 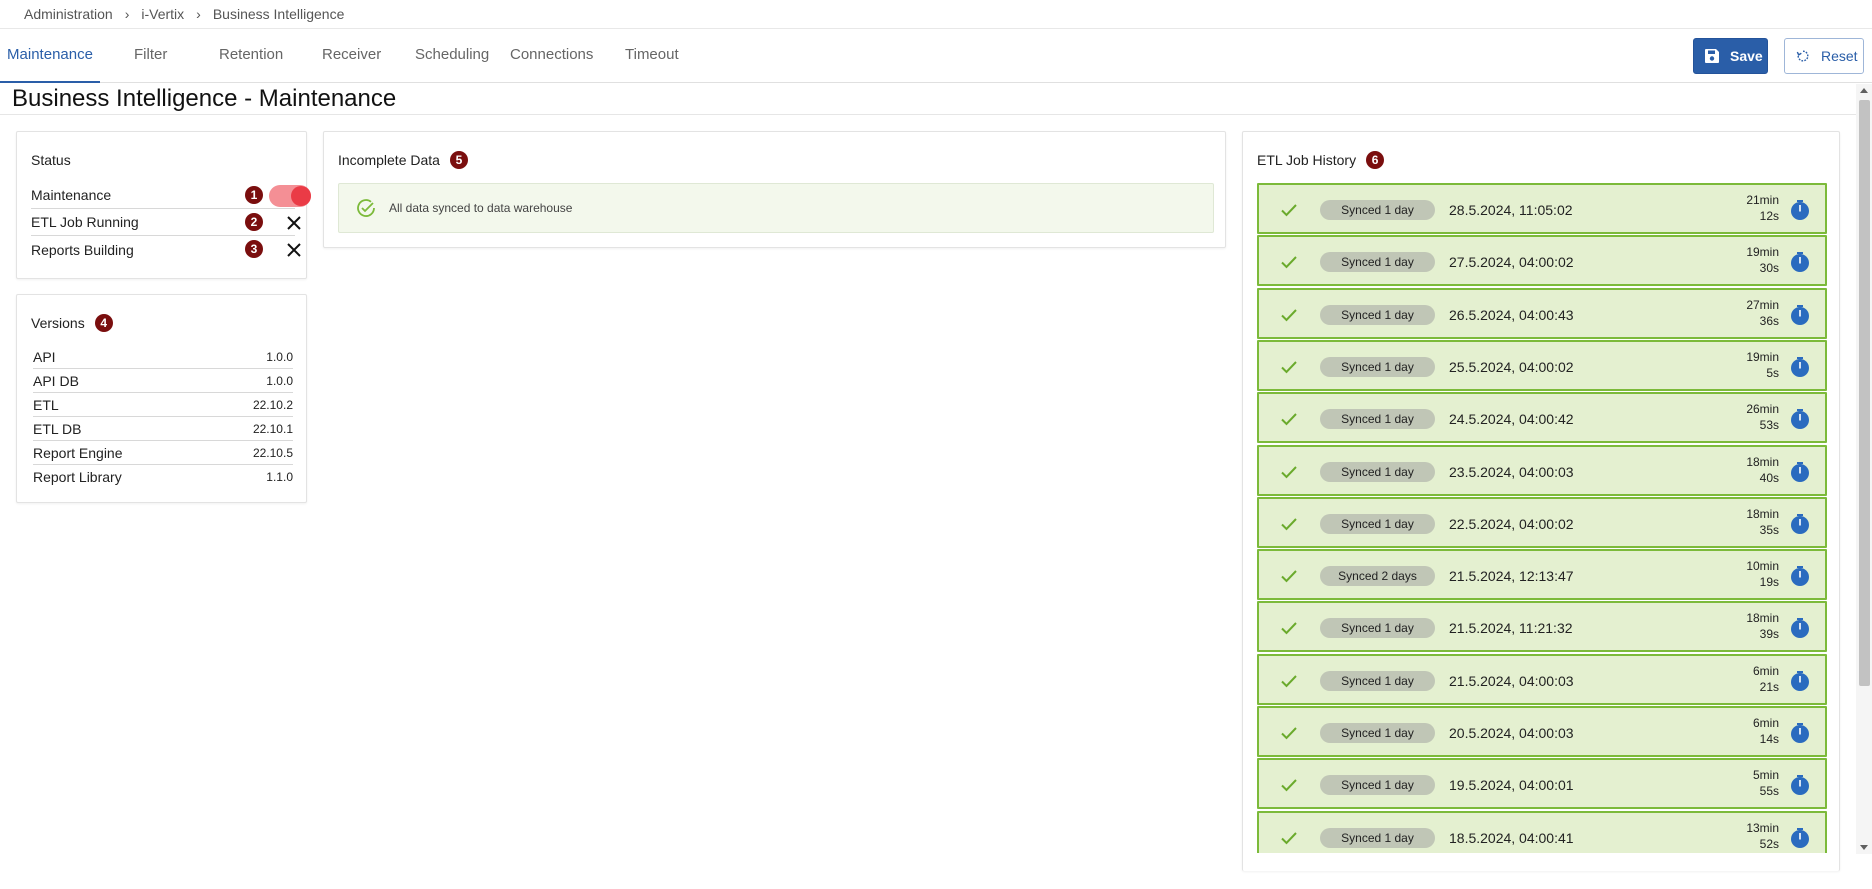 I want to click on reset-button-label: Reset, so click(x=1839, y=56).